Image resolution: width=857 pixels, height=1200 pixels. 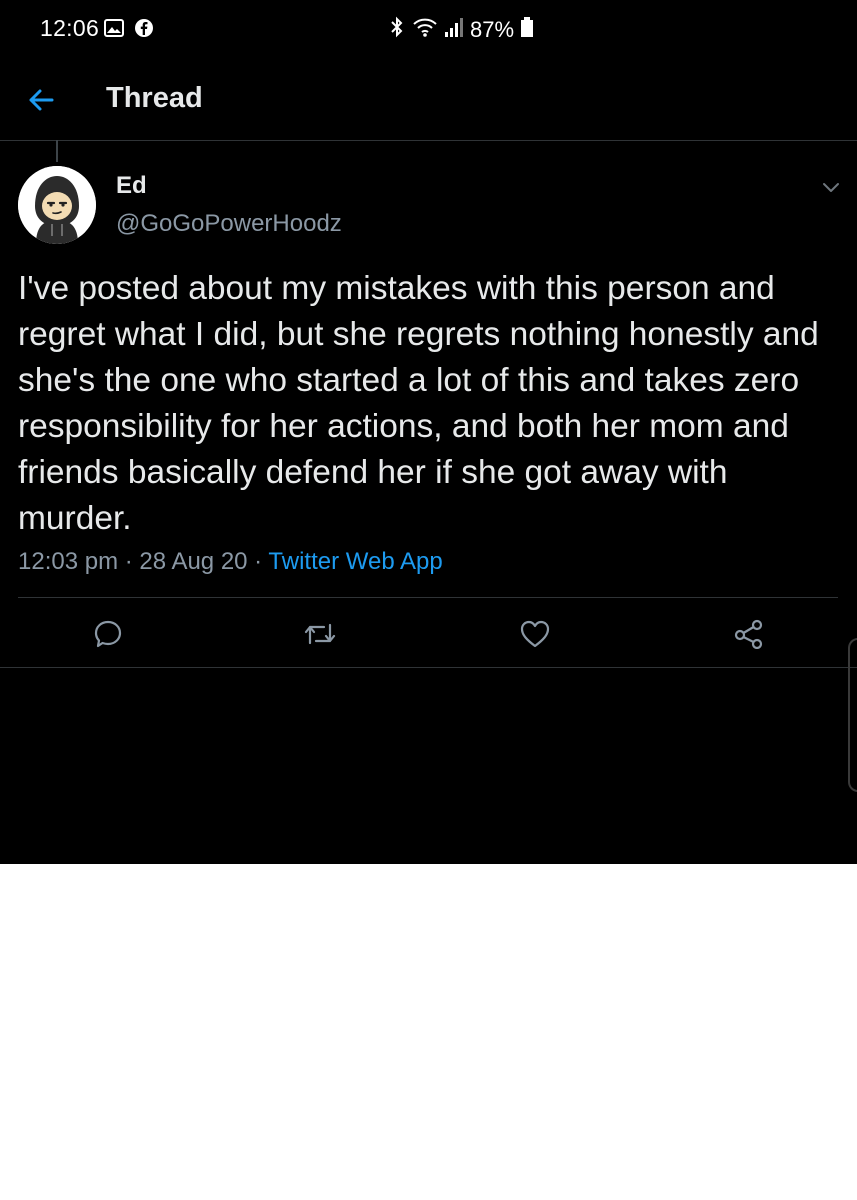 What do you see at coordinates (320, 634) in the screenshot?
I see `retweet-icon` at bounding box center [320, 634].